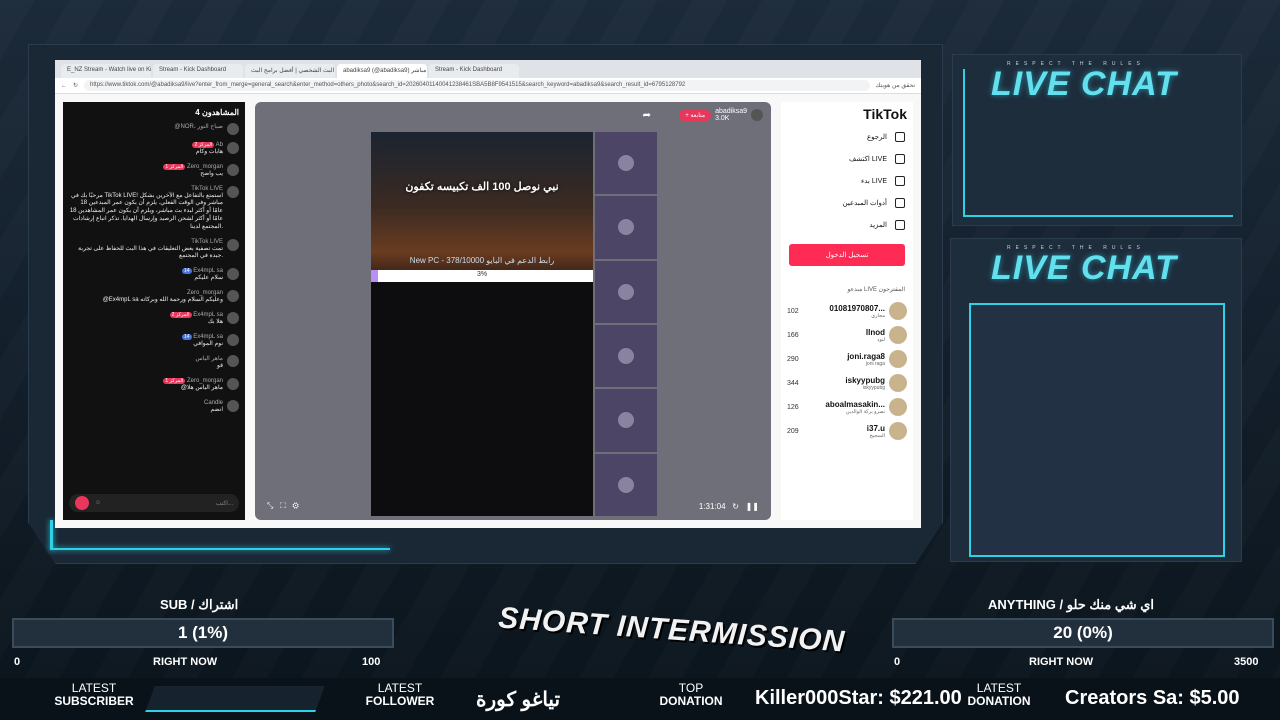  Describe the element at coordinates (154, 385) in the screenshot. I see `chat-message: المركز 1 Zero_morgan @ماهر الياس هلا` at that location.